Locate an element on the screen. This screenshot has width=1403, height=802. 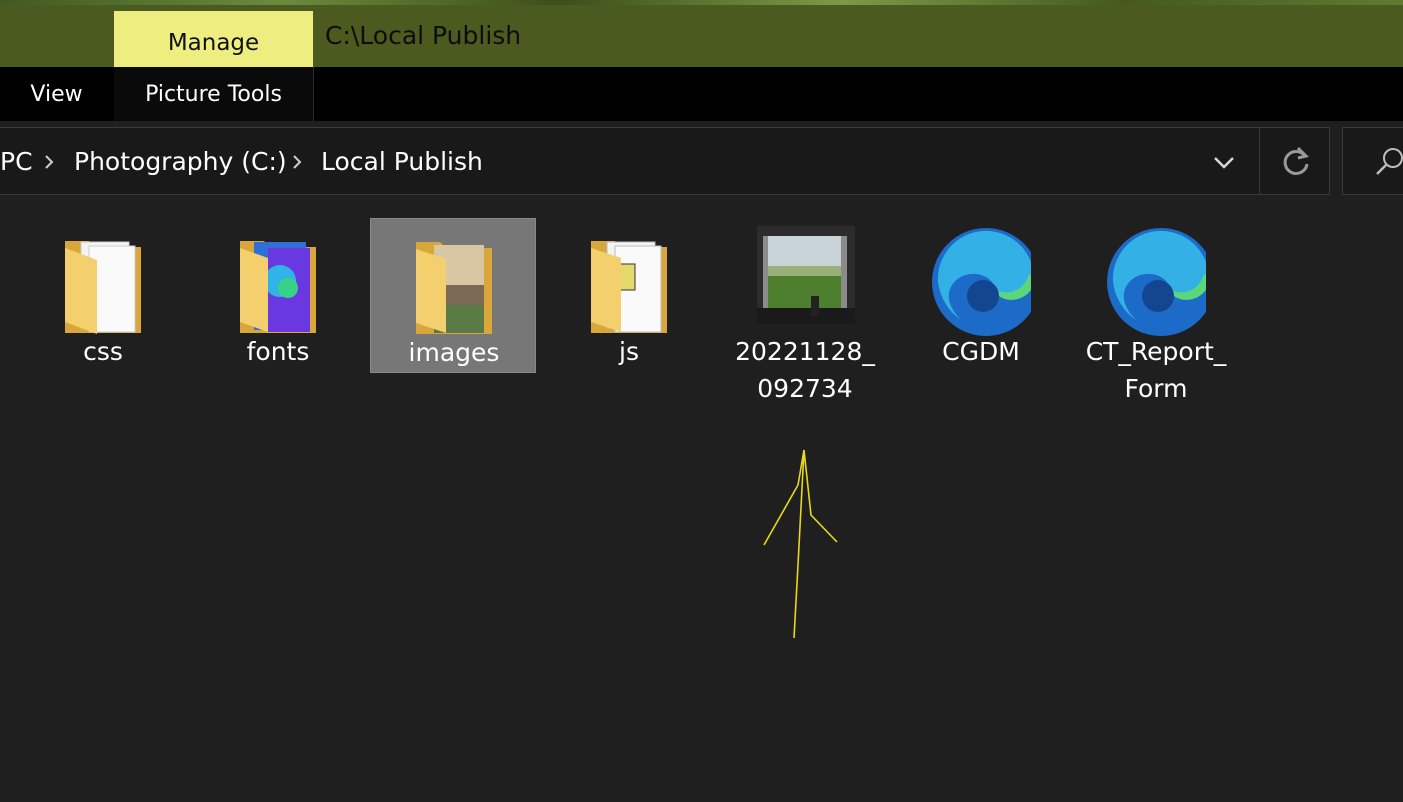
chevron-down-icon is located at coordinates (1224, 162).